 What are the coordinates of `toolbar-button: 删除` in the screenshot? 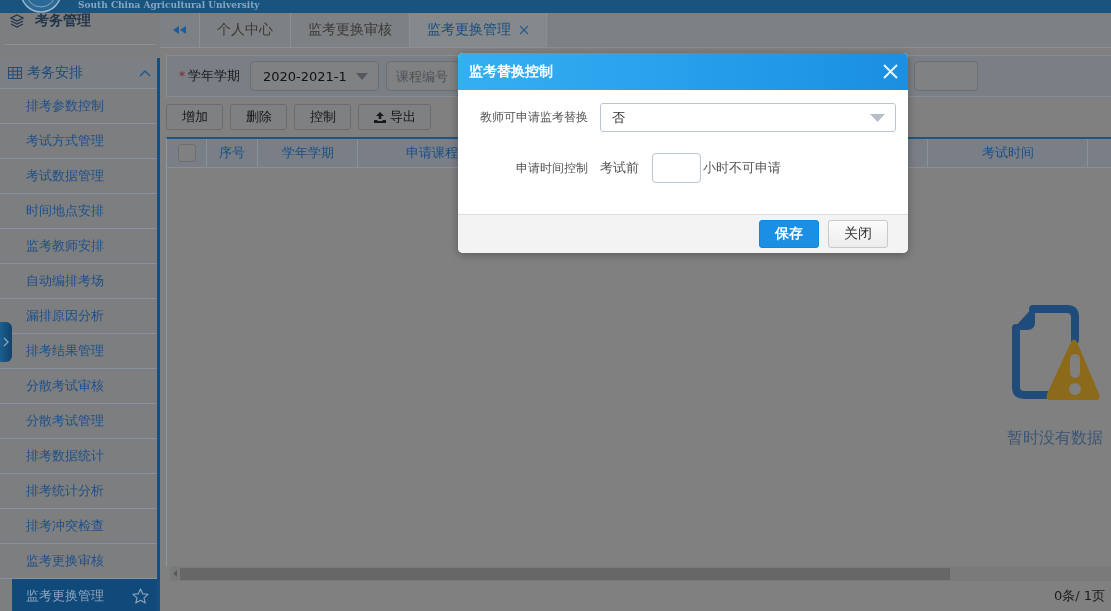 It's located at (258, 117).